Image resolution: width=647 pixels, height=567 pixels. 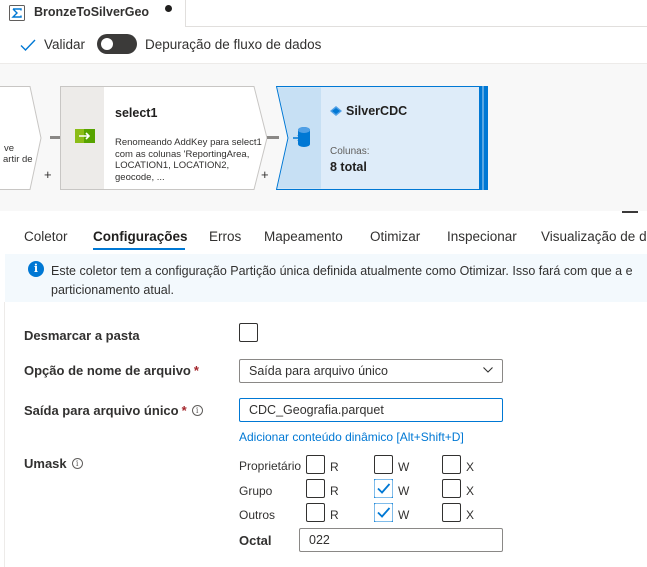 I want to click on umask-label-text: Umask, so click(x=45, y=463).